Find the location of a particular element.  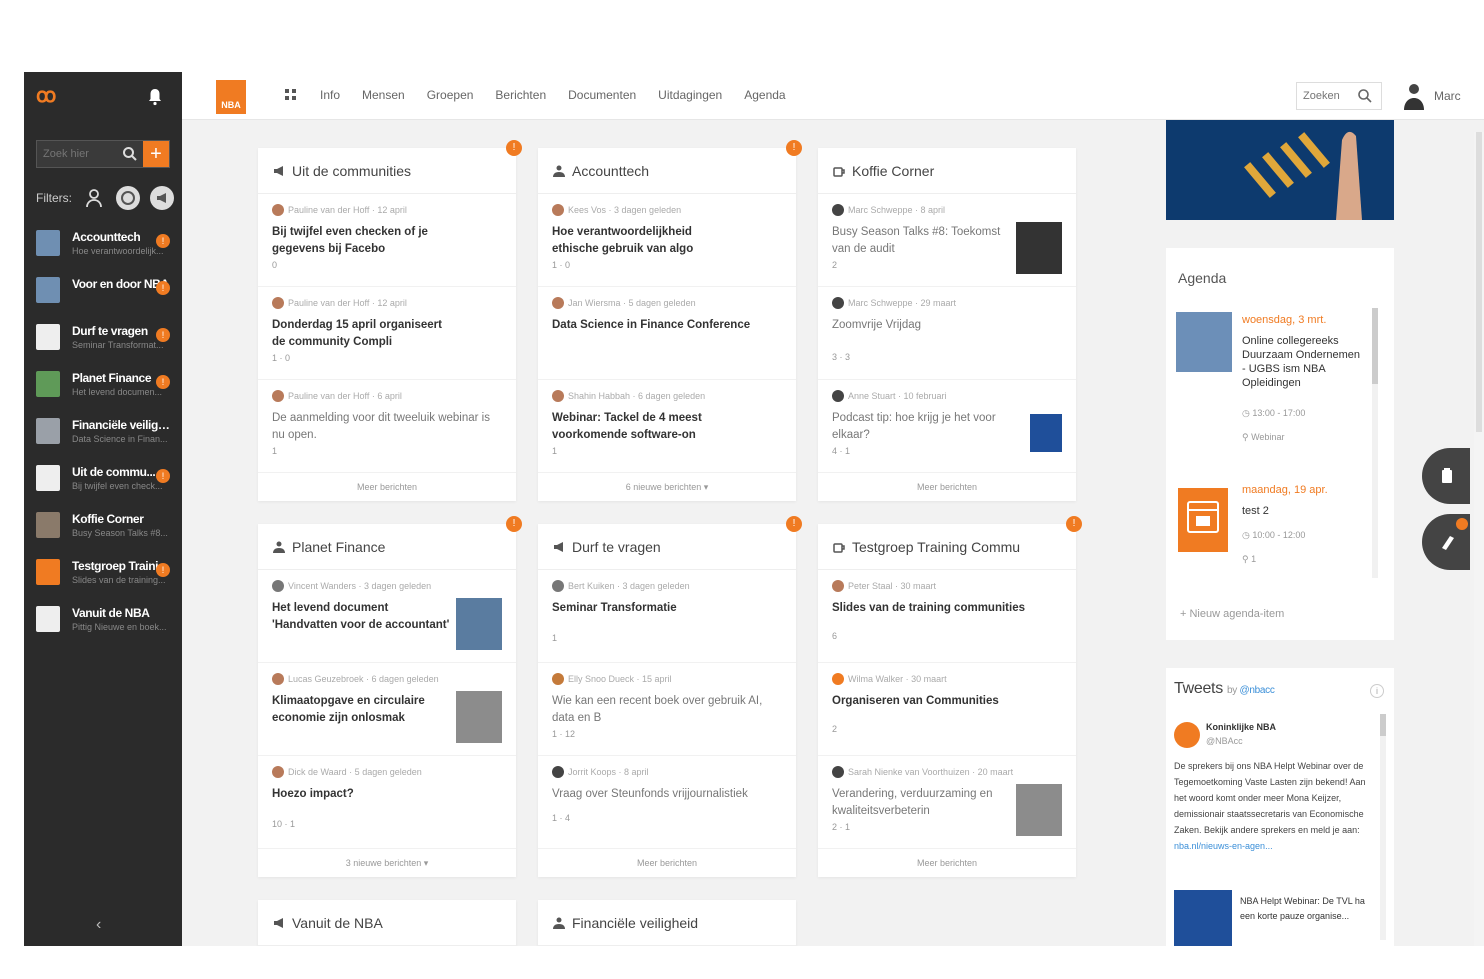

sidebar-search: + is located at coordinates (103, 154).